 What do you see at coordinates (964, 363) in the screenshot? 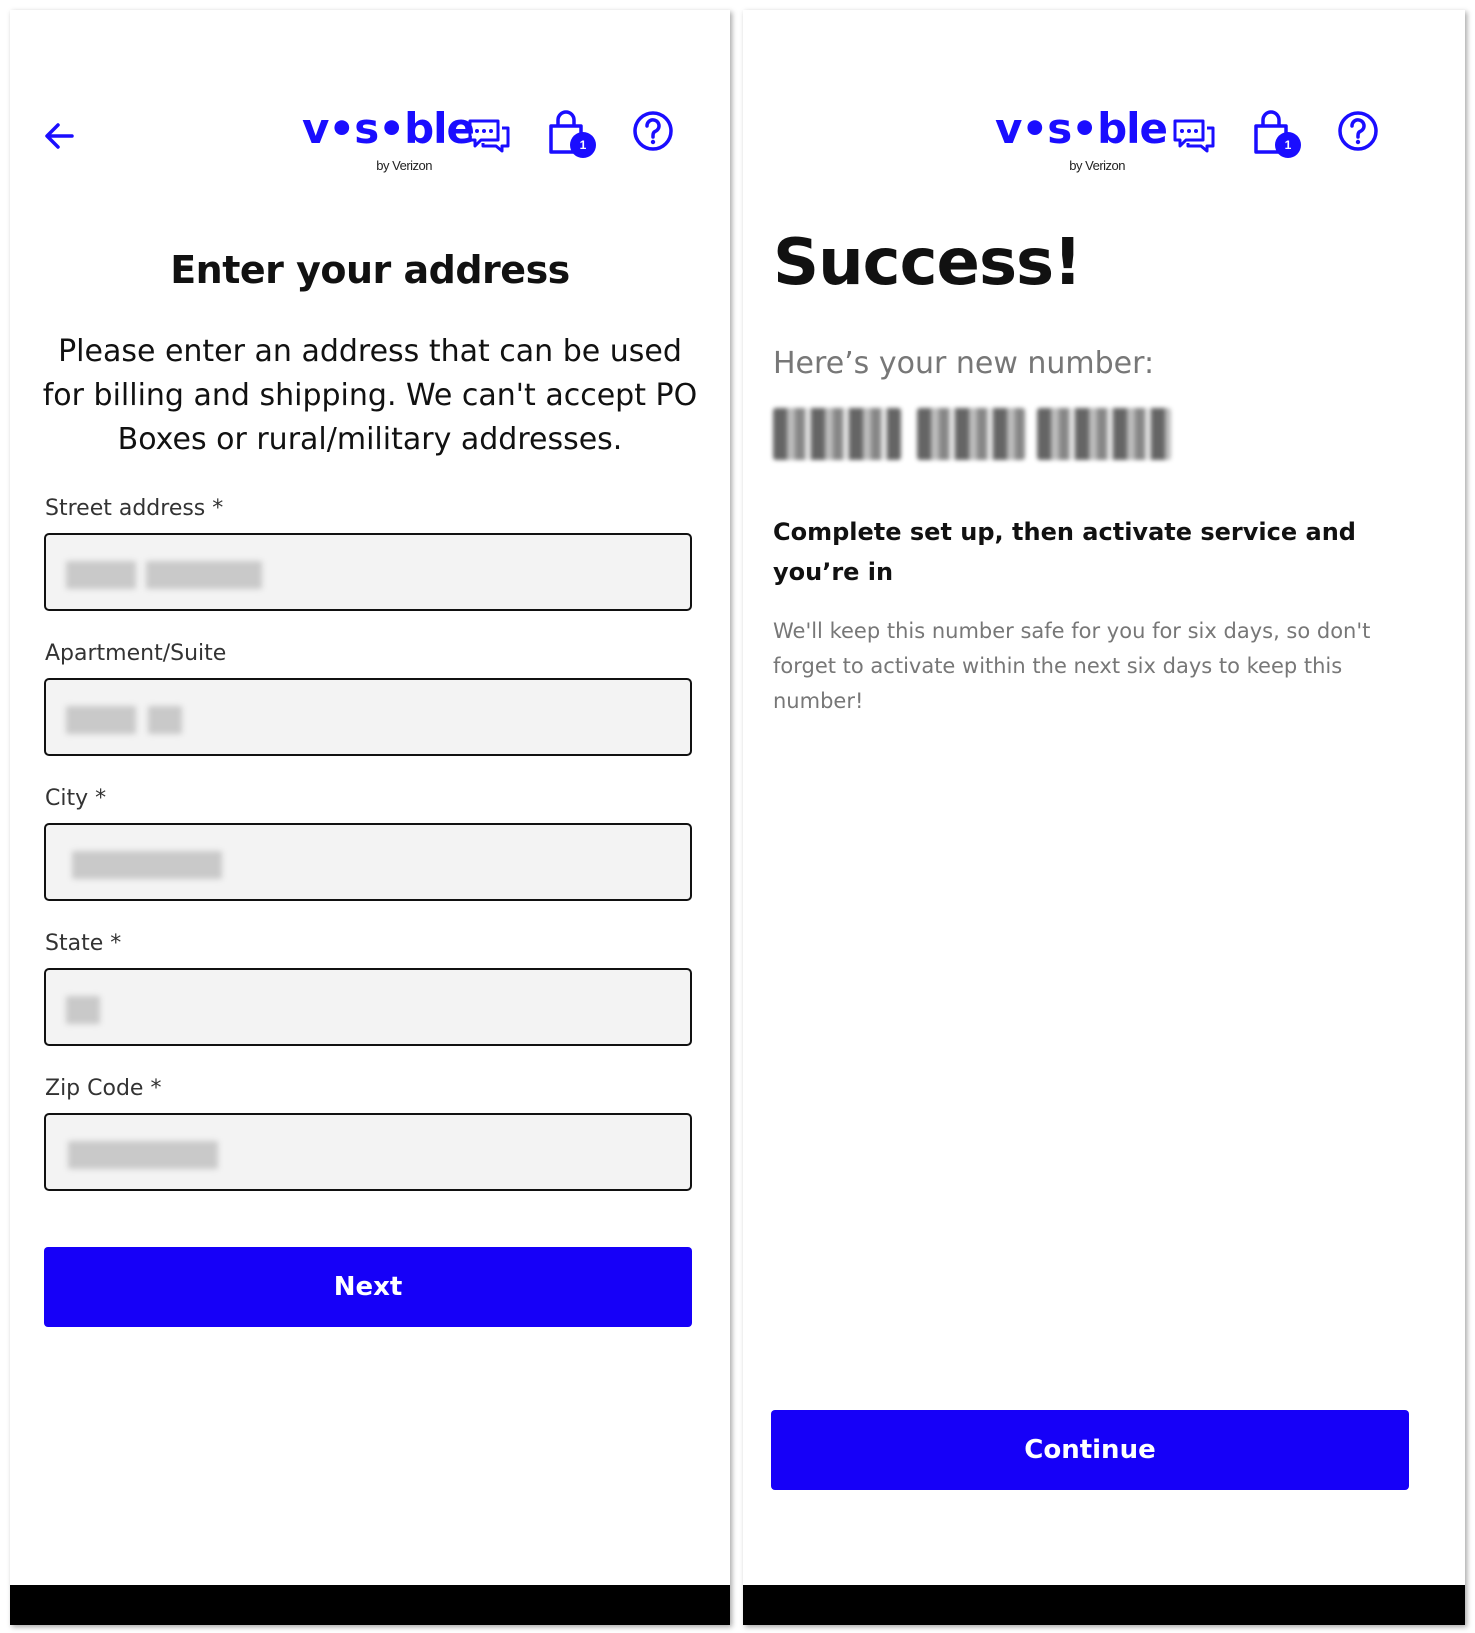
I see `new-number-label: Here’s your new number:` at bounding box center [964, 363].